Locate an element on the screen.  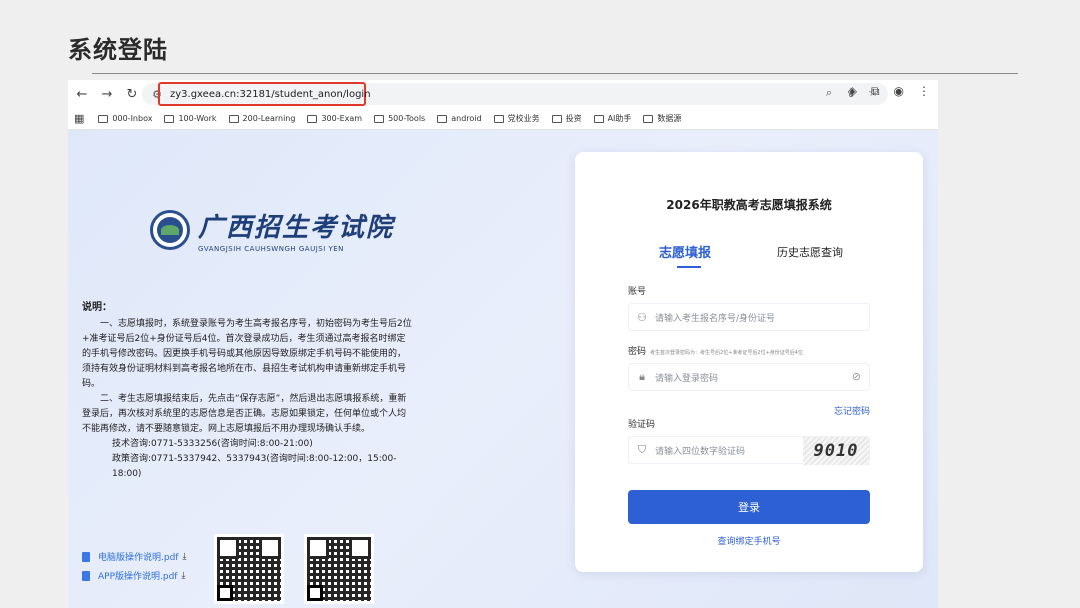
bookmark-300-exam: 300-Exam is located at coordinates (334, 118).